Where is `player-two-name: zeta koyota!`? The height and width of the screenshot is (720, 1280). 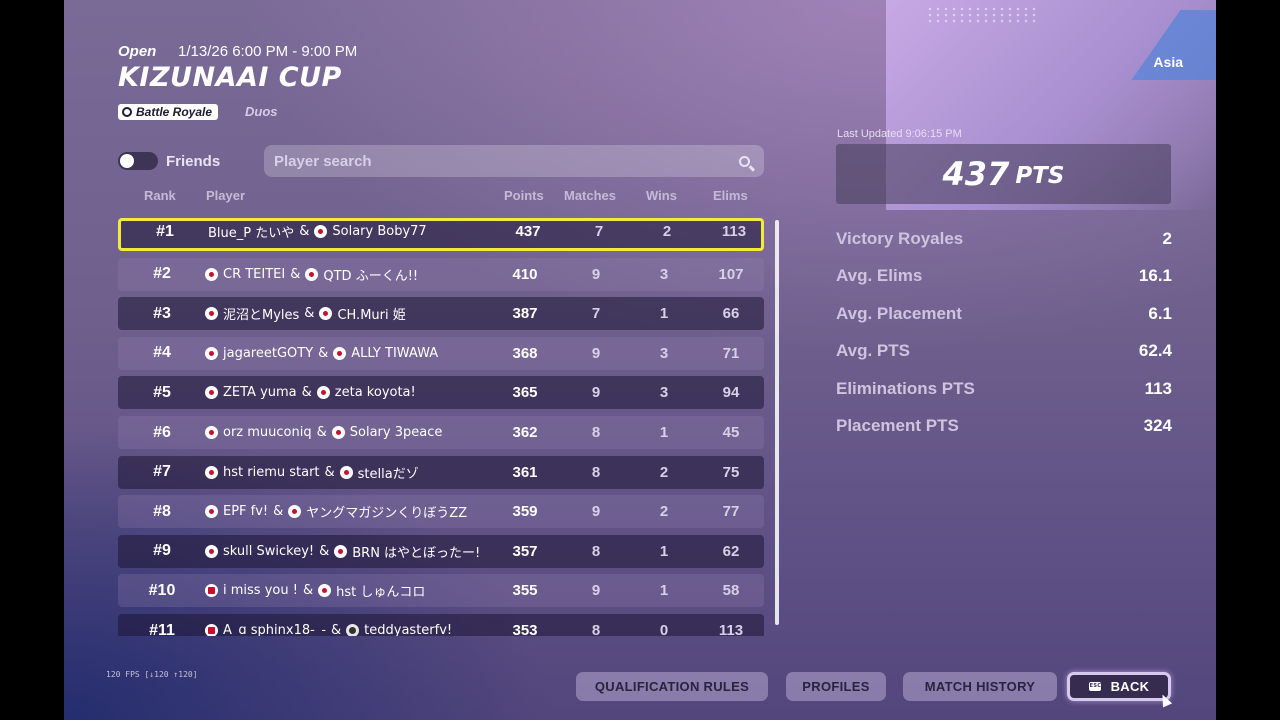 player-two-name: zeta koyota! is located at coordinates (375, 393).